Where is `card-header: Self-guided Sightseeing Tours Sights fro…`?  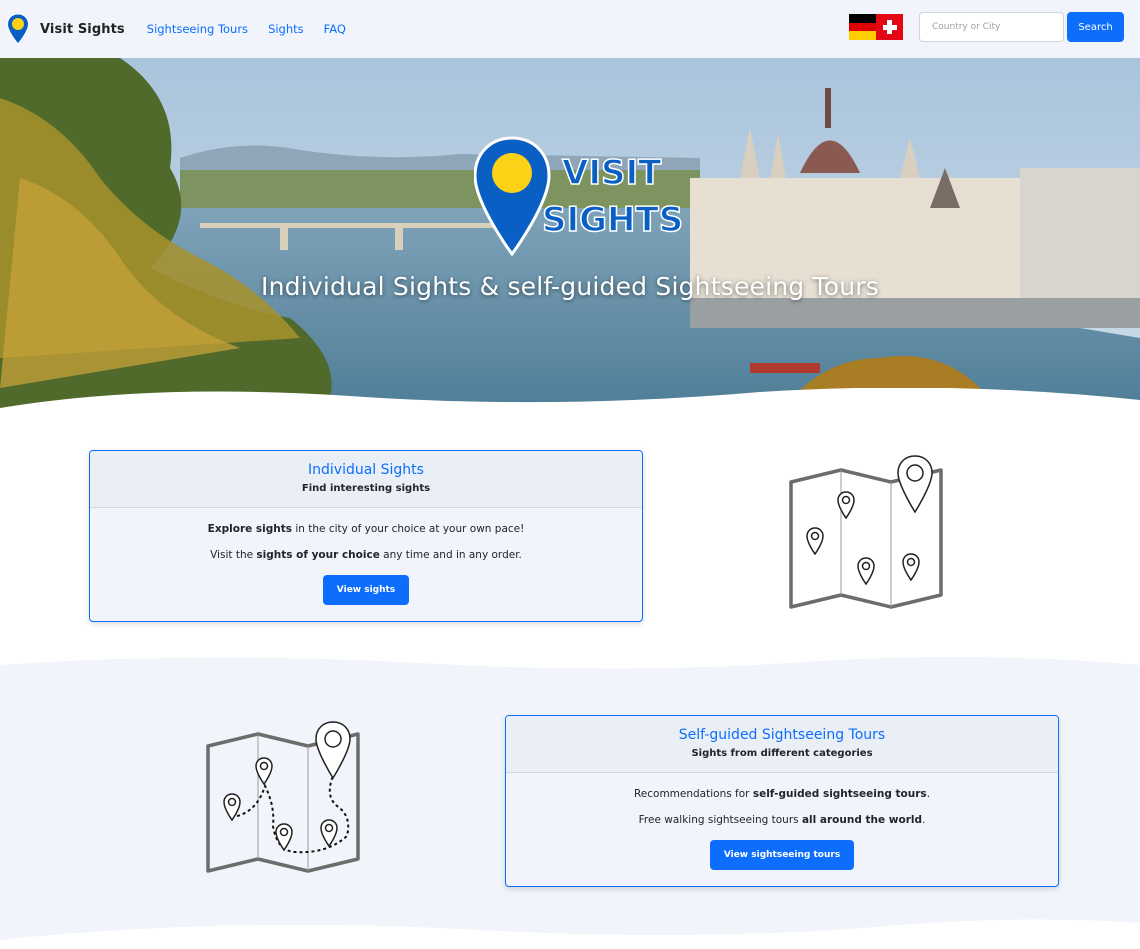 card-header: Self-guided Sightseeing Tours Sights fro… is located at coordinates (782, 744).